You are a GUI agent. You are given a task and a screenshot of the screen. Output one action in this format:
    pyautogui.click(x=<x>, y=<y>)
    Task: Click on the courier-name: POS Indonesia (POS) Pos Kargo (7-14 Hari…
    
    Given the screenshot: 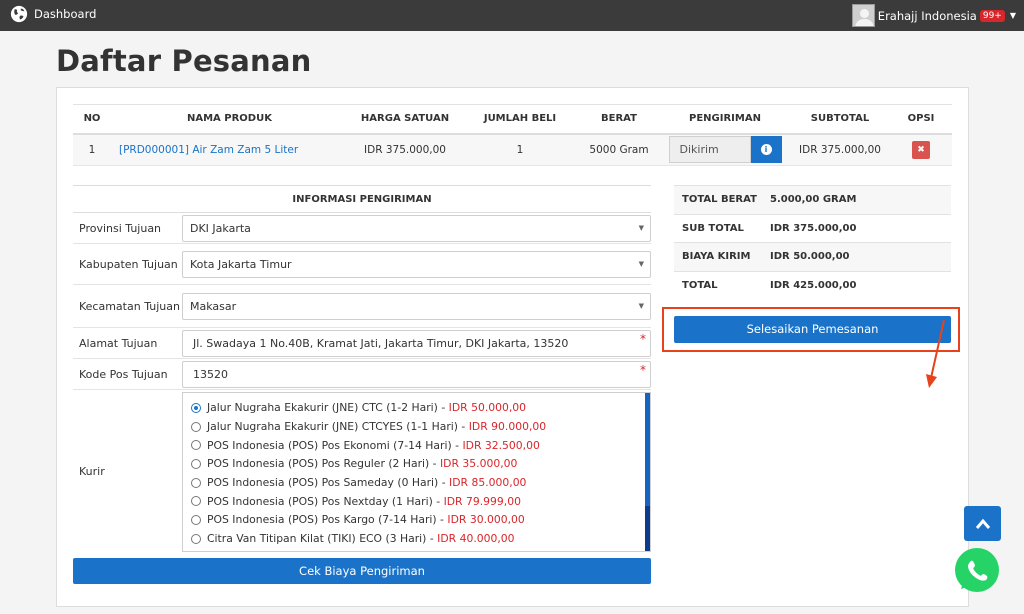 What is the action you would take?
    pyautogui.click(x=325, y=520)
    